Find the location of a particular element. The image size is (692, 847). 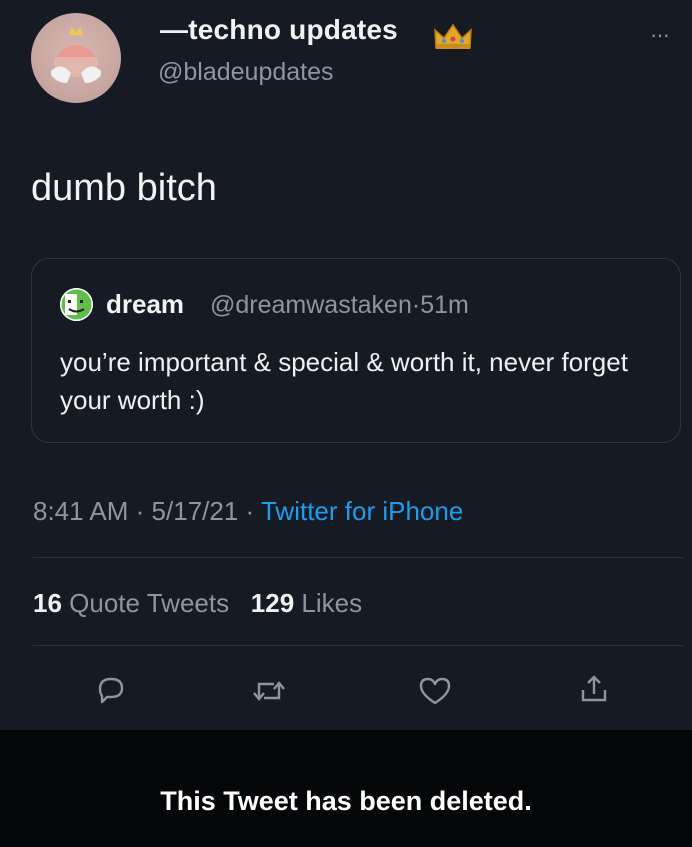

quoted-handle: @dreamwastaken is located at coordinates (311, 305).